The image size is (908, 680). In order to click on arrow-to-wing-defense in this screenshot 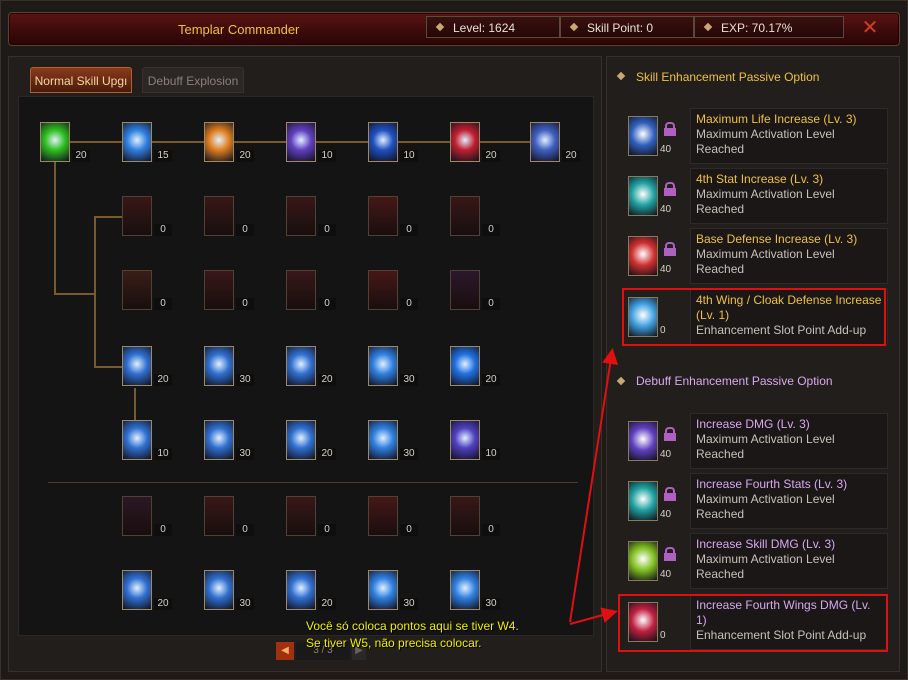, I will do `click(594, 485)`.